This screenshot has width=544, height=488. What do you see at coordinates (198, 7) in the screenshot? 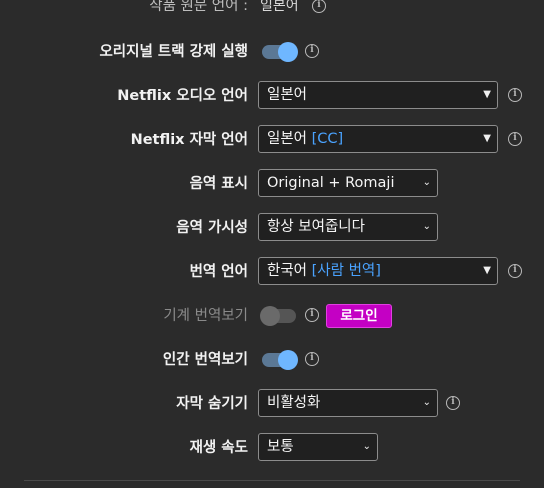
I see `original-language-label: 작품 원문 언어 :` at bounding box center [198, 7].